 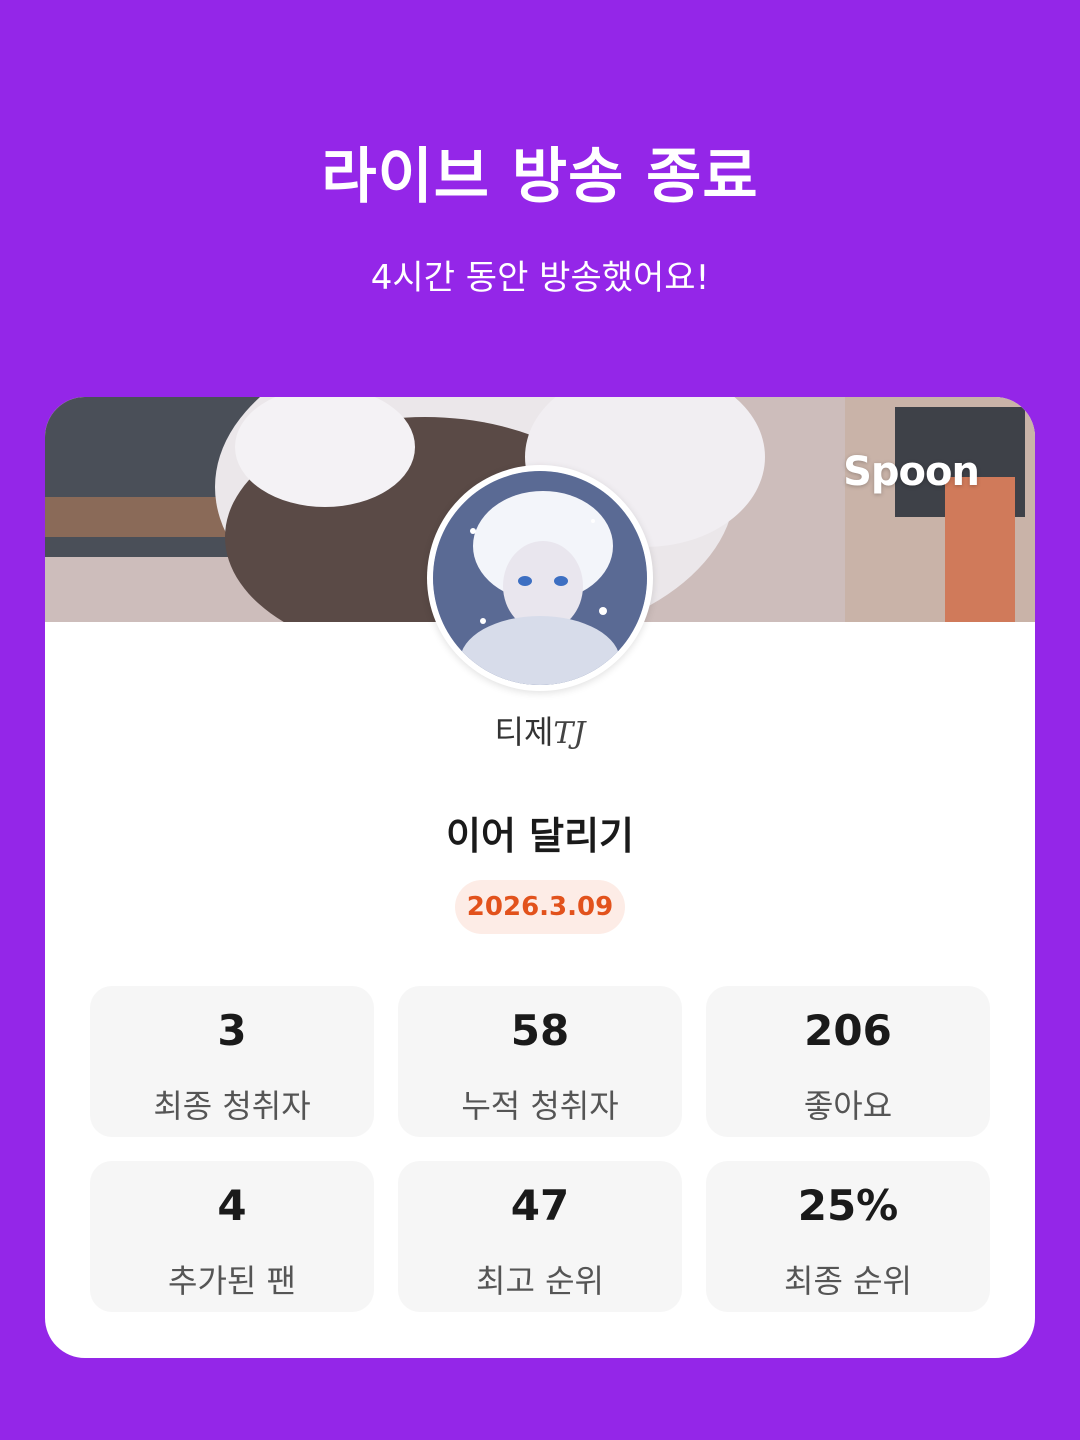 What do you see at coordinates (540, 1030) in the screenshot?
I see `stat-value: 58` at bounding box center [540, 1030].